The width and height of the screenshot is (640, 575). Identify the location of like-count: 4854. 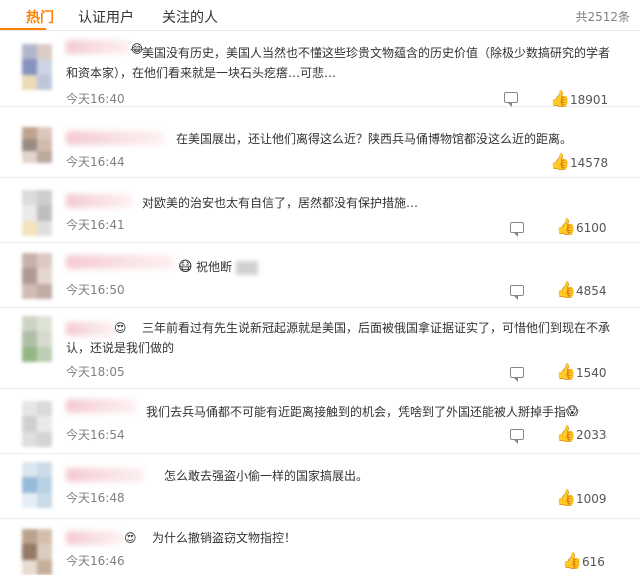
(591, 291).